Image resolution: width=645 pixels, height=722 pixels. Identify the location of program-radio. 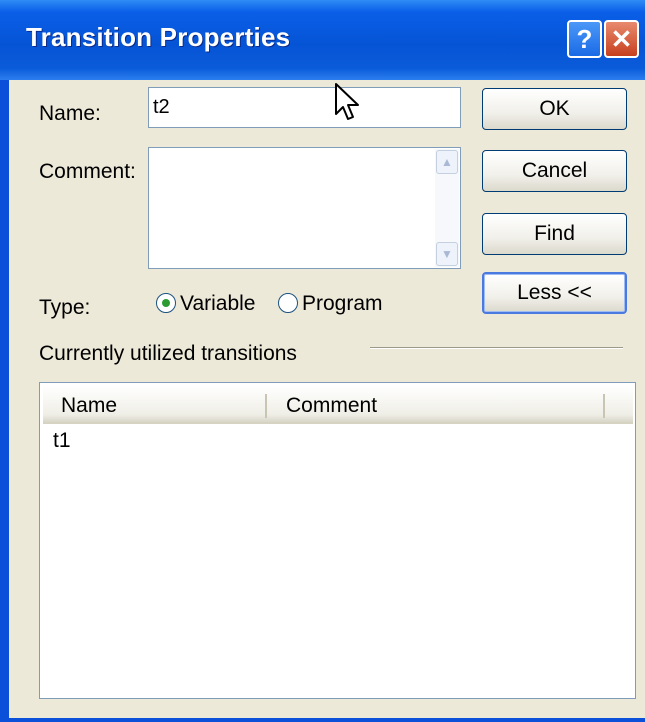
(288, 303).